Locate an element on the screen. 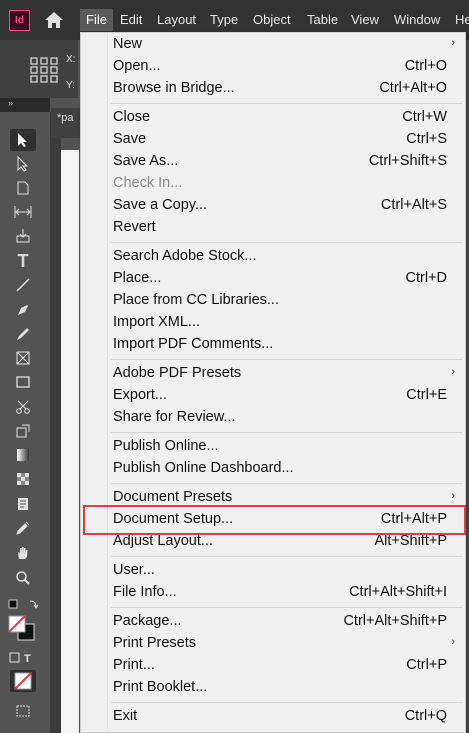  menu-item-exit: Exit Ctrl+Q is located at coordinates (273, 717).